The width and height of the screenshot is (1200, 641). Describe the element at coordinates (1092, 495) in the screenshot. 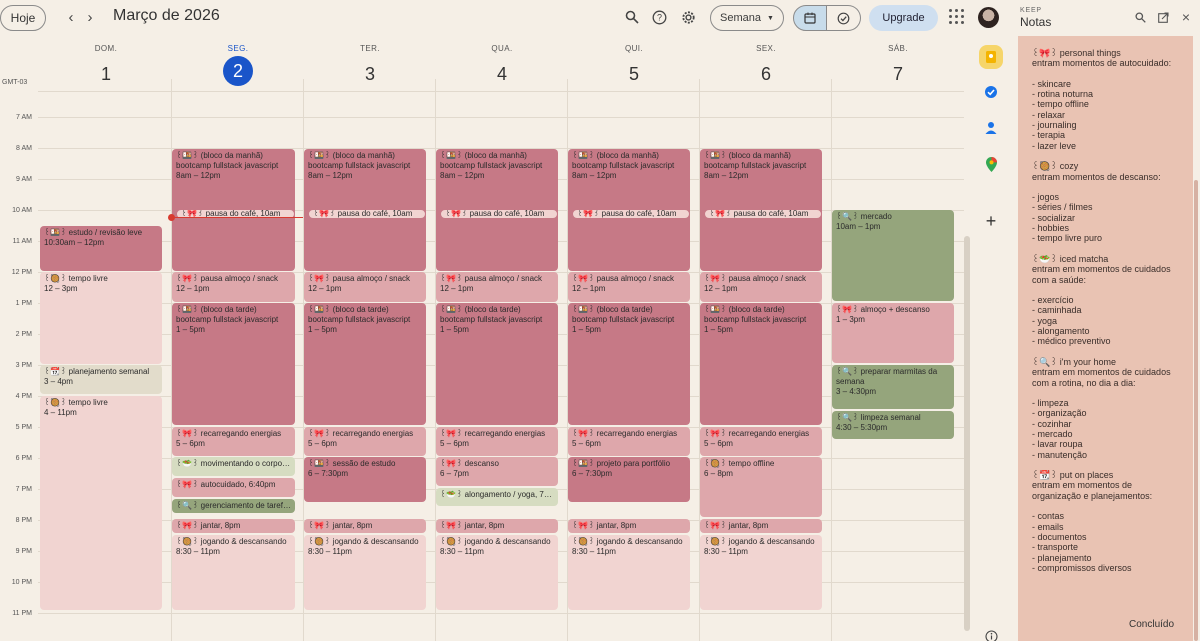

I see `note-line: organização e planejamentos:` at that location.